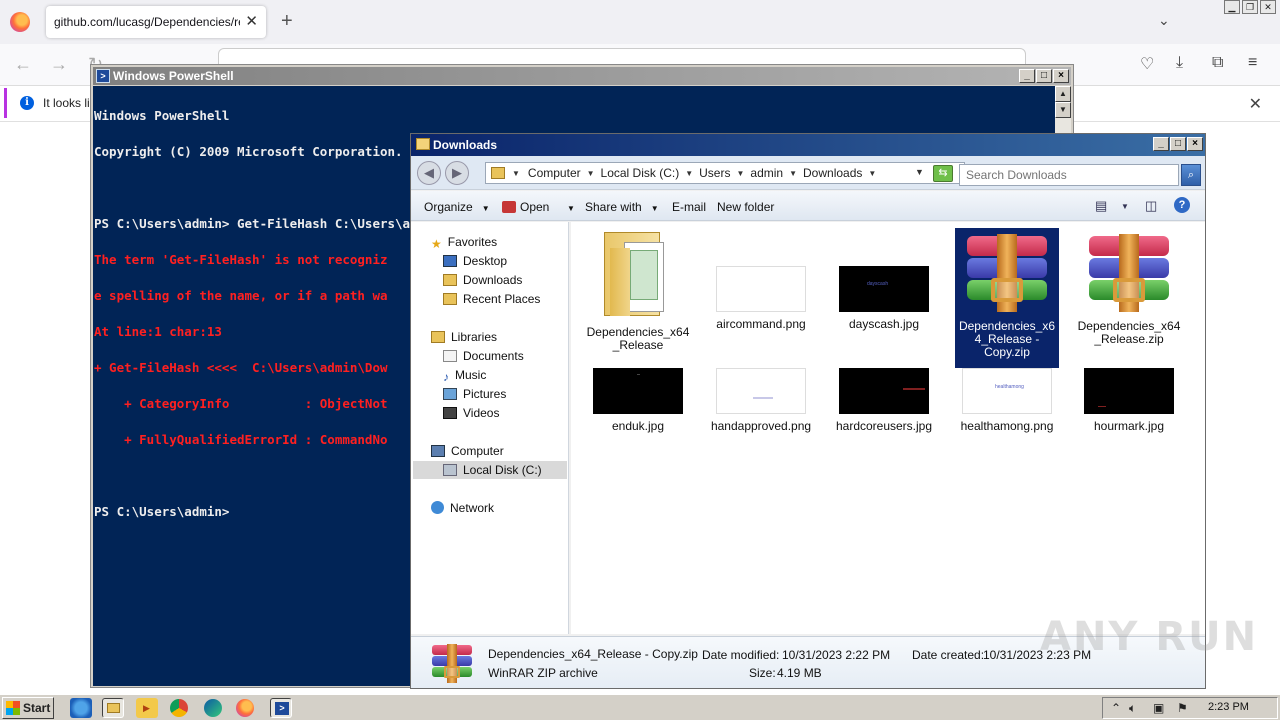 This screenshot has height=720, width=1280. What do you see at coordinates (1228, 707) in the screenshot?
I see `clock: 2:23 PM` at bounding box center [1228, 707].